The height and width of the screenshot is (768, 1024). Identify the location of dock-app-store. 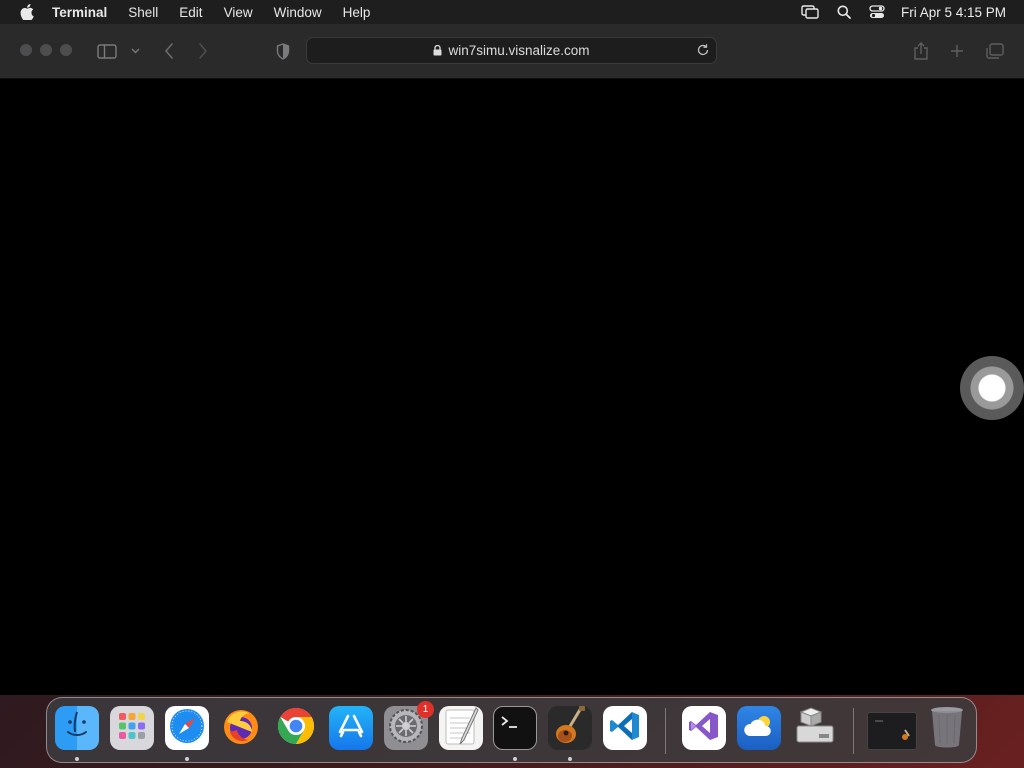
(351, 728).